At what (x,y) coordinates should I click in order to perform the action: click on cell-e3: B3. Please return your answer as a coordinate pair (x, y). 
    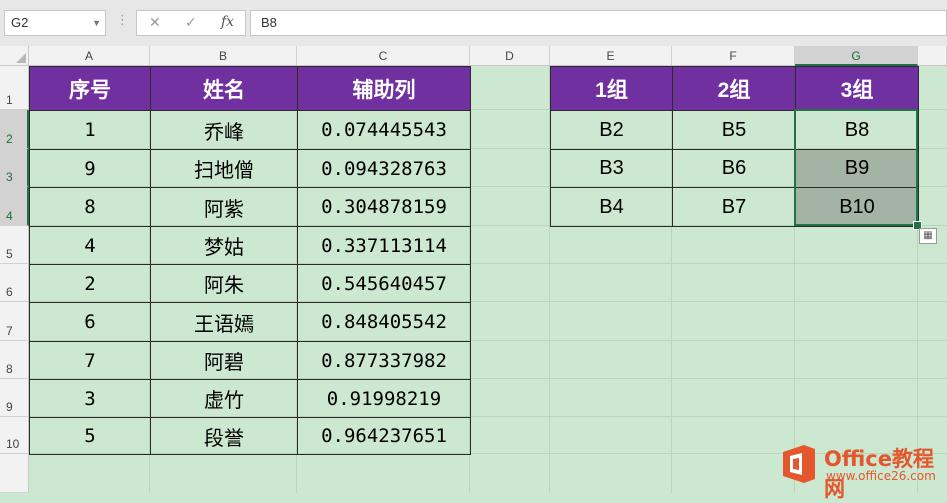
    Looking at the image, I should click on (611, 168).